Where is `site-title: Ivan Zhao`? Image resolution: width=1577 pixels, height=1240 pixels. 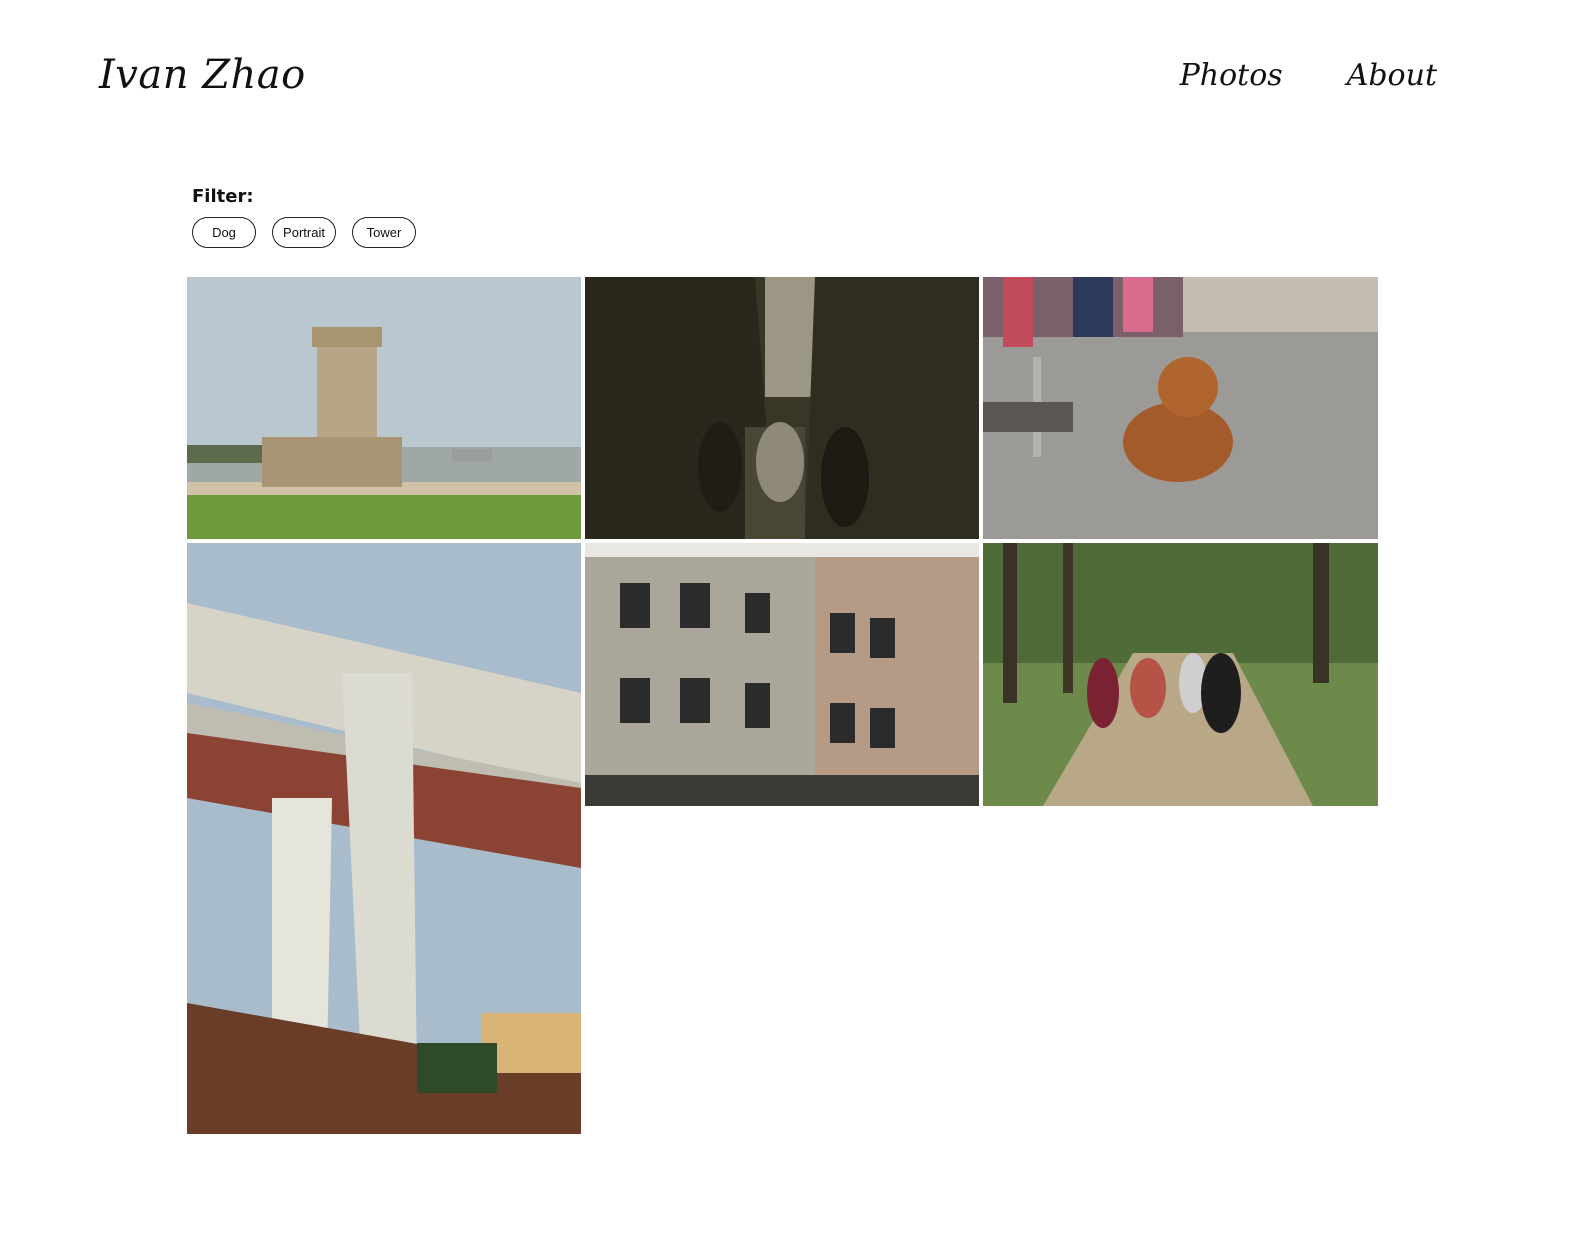 site-title: Ivan Zhao is located at coordinates (202, 75).